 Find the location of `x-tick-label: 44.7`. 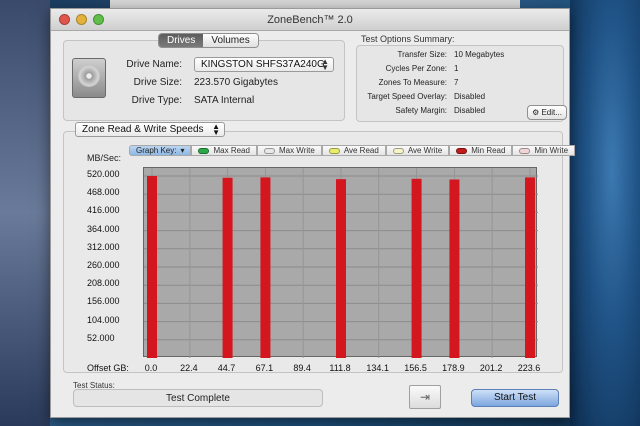

x-tick-label: 44.7 is located at coordinates (226, 368).